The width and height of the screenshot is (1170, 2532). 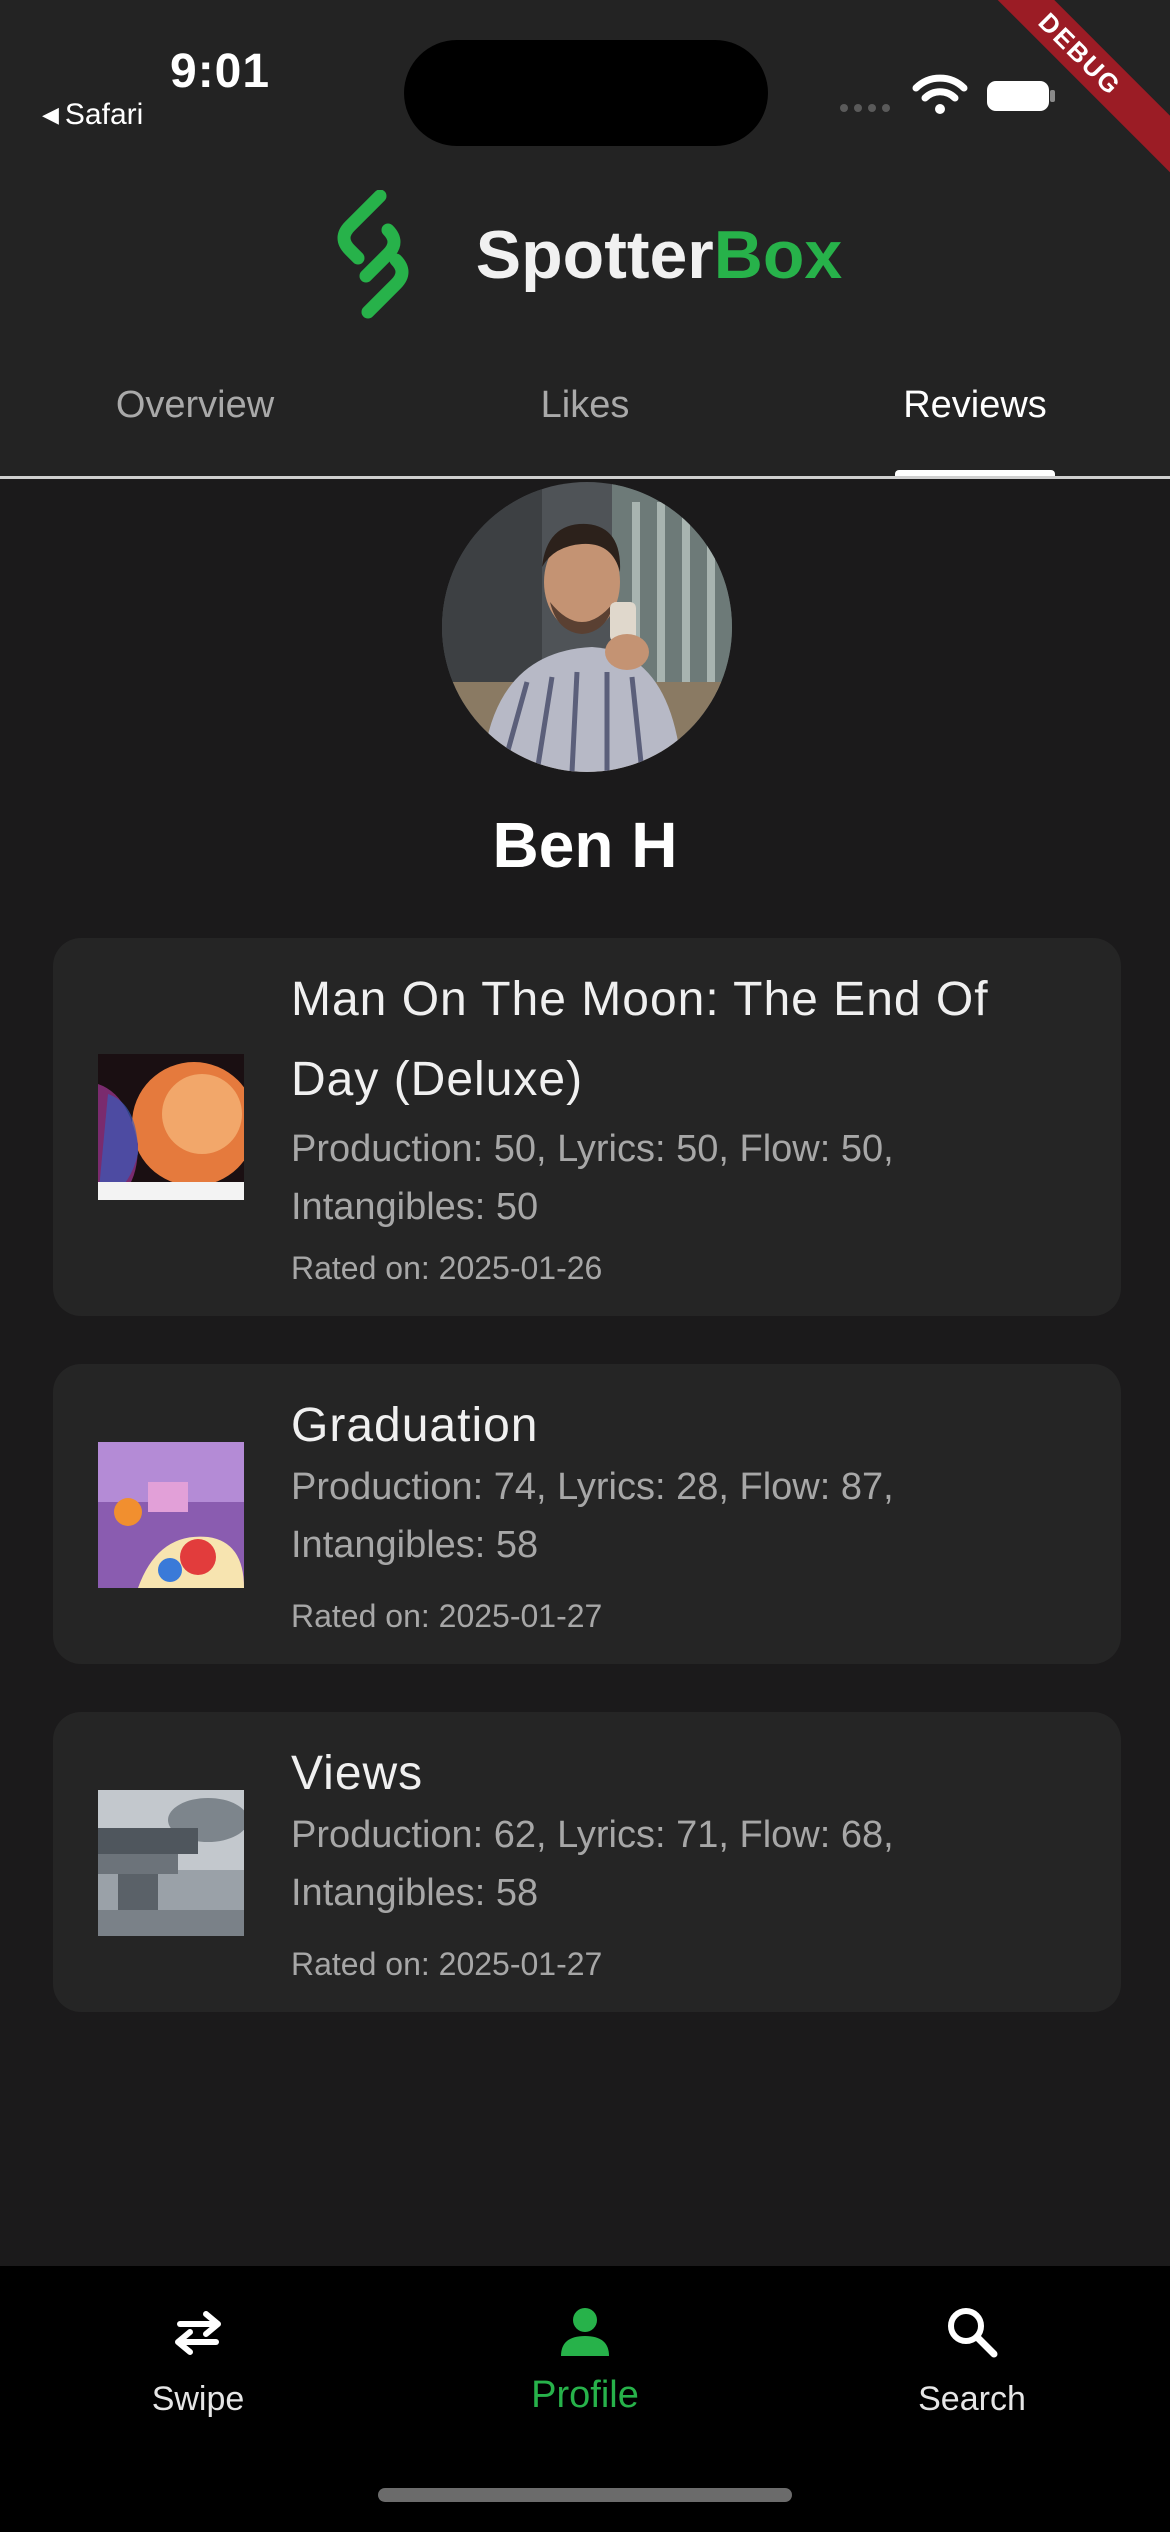 I want to click on back-triangle-icon: ◀, so click(x=50, y=114).